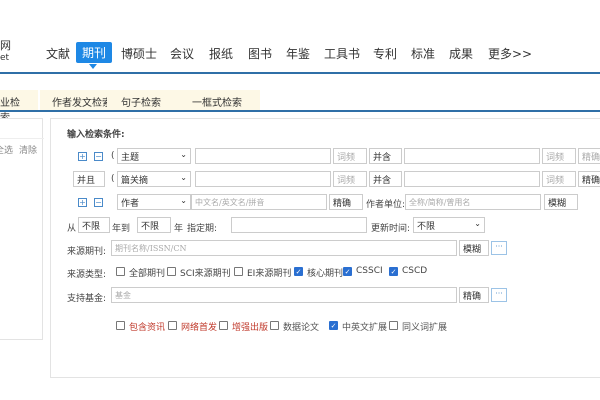 The height and width of the screenshot is (400, 600). I want to click on author-input: 中文名/英文名/拼音, so click(259, 202).